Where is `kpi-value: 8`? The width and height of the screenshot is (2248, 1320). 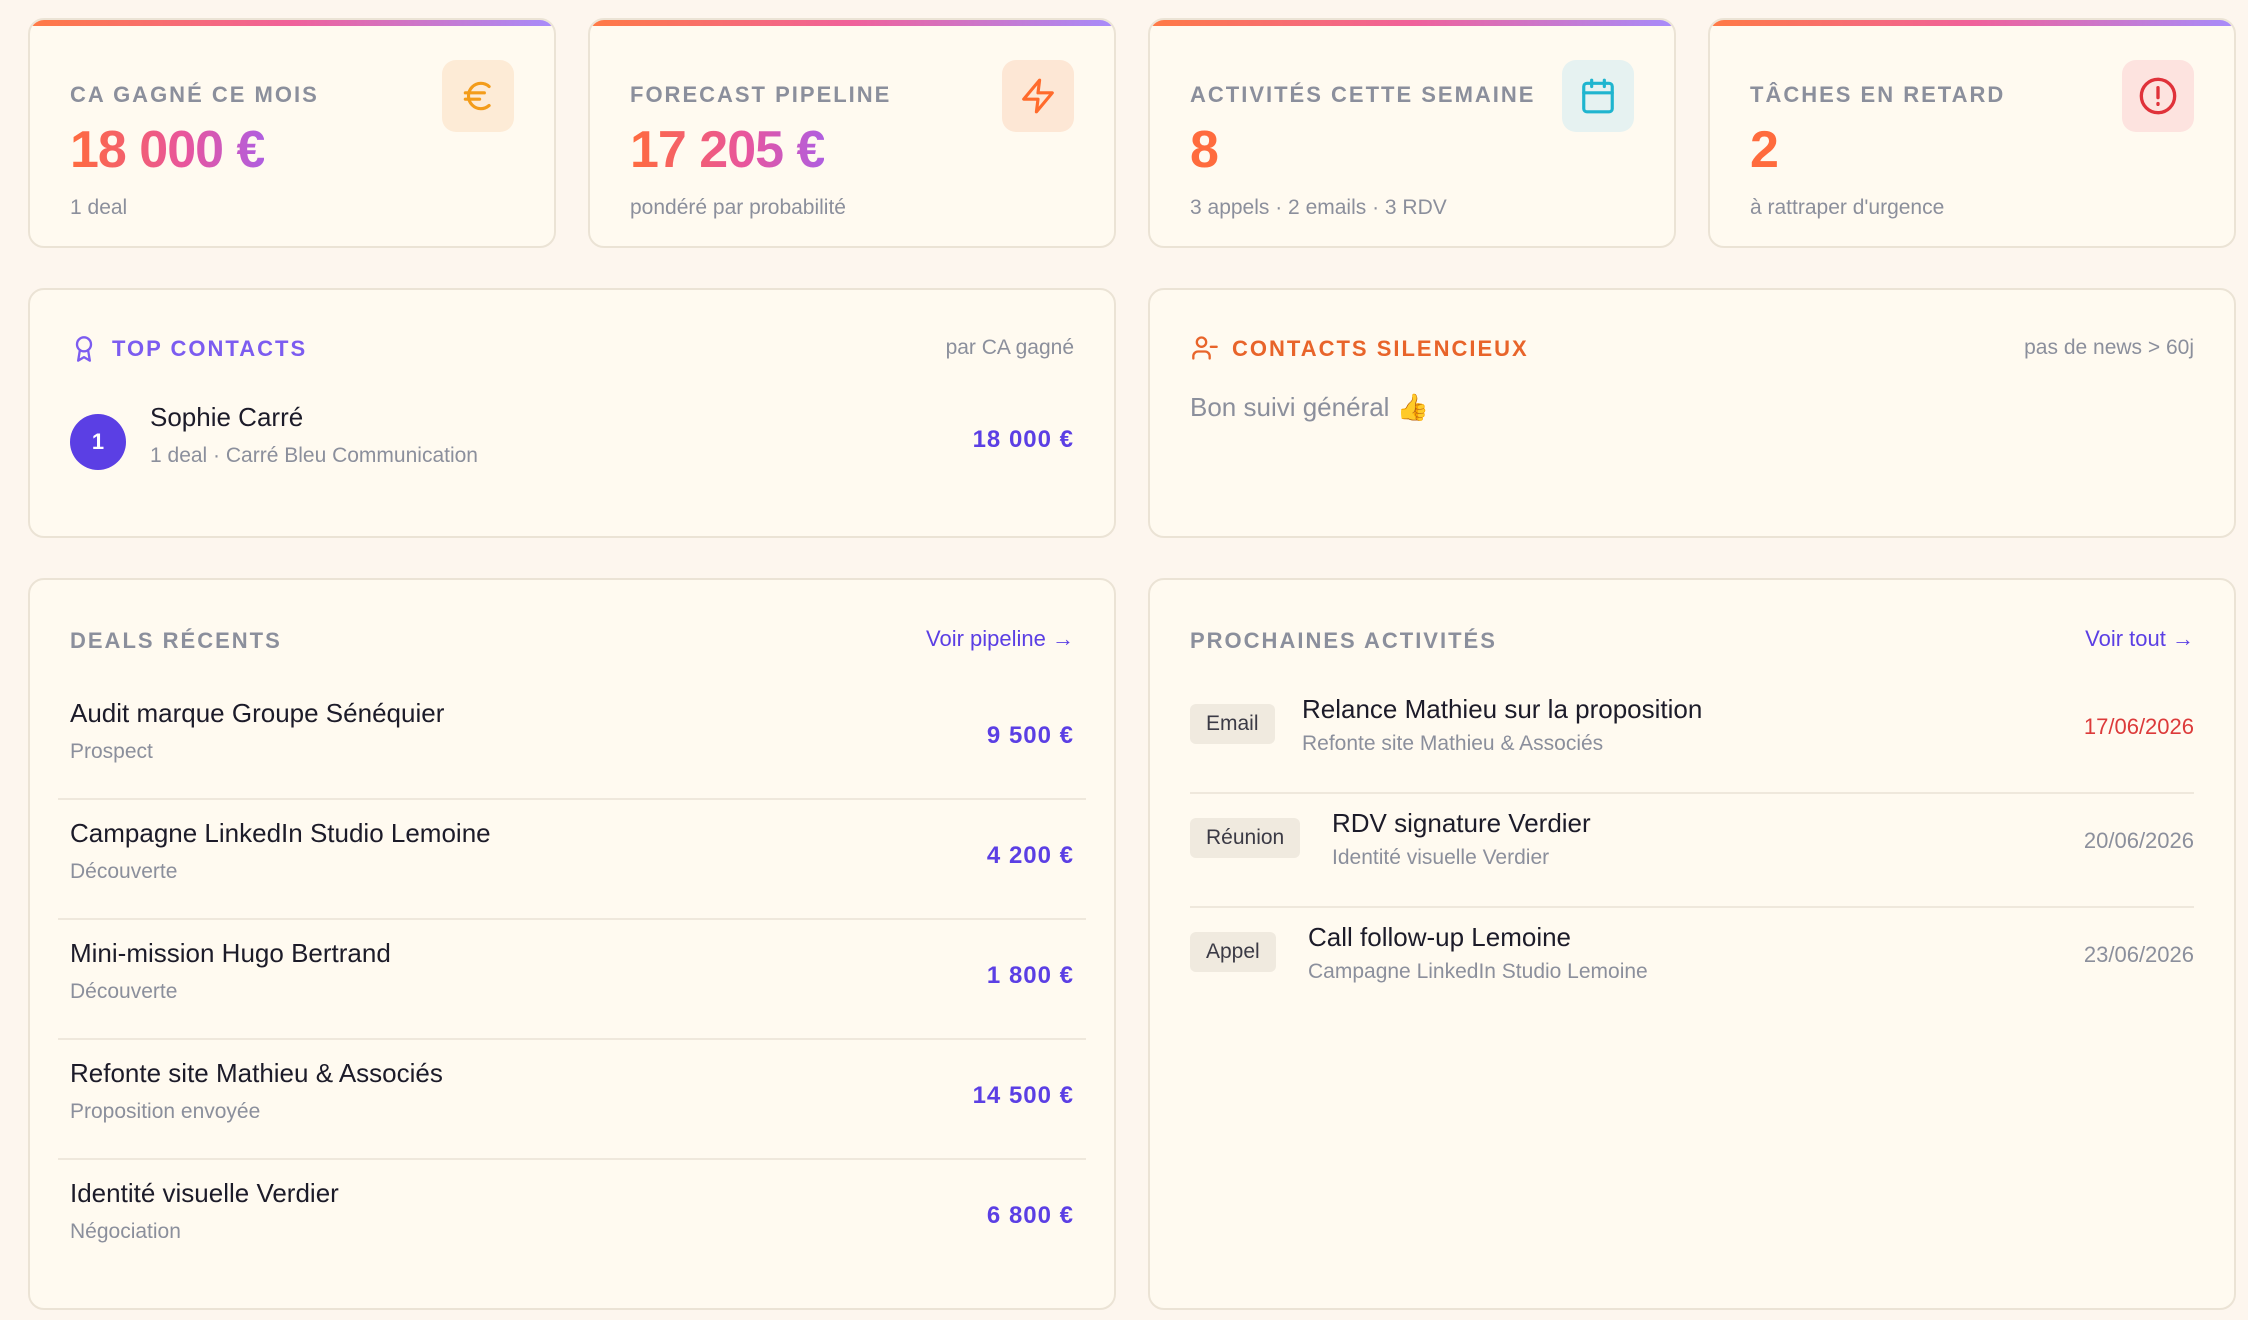
kpi-value: 8 is located at coordinates (1204, 150).